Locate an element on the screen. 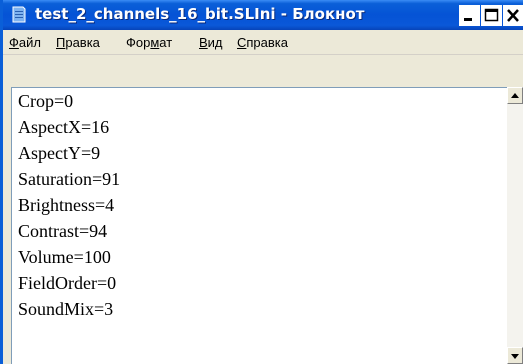 This screenshot has width=523, height=364. maximize-button is located at coordinates (491, 15).